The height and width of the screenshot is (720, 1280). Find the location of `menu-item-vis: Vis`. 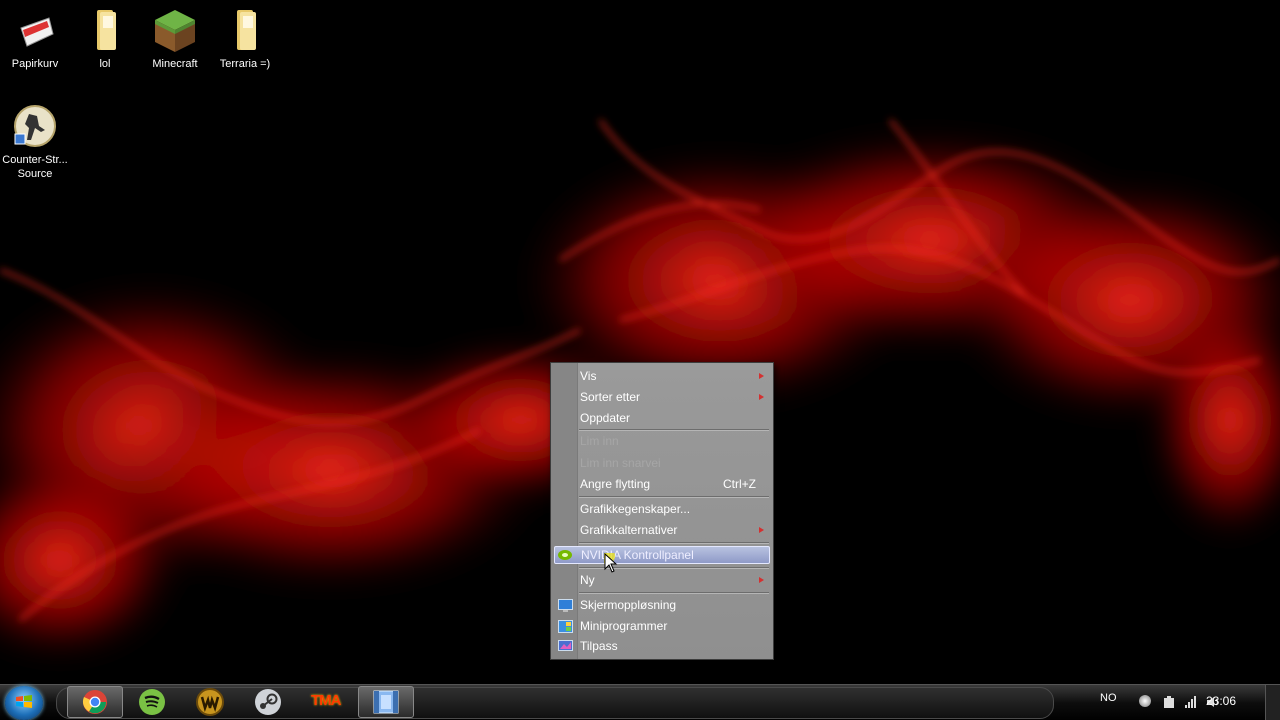

menu-item-vis: Vis is located at coordinates (662, 376).